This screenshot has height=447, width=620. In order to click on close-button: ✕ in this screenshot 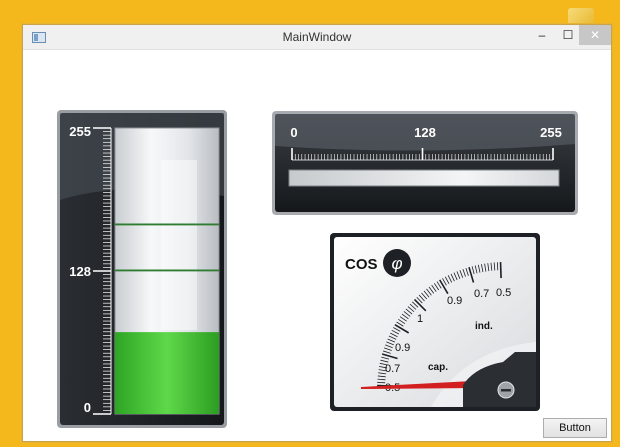, I will do `click(595, 35)`.